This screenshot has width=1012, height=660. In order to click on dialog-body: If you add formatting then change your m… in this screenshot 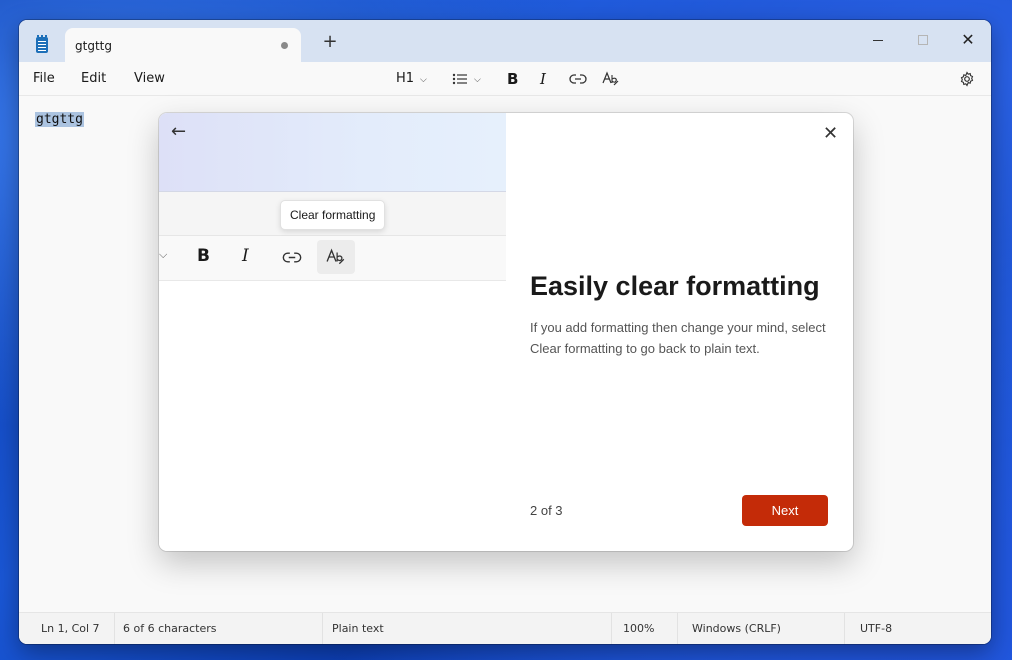, I will do `click(678, 338)`.